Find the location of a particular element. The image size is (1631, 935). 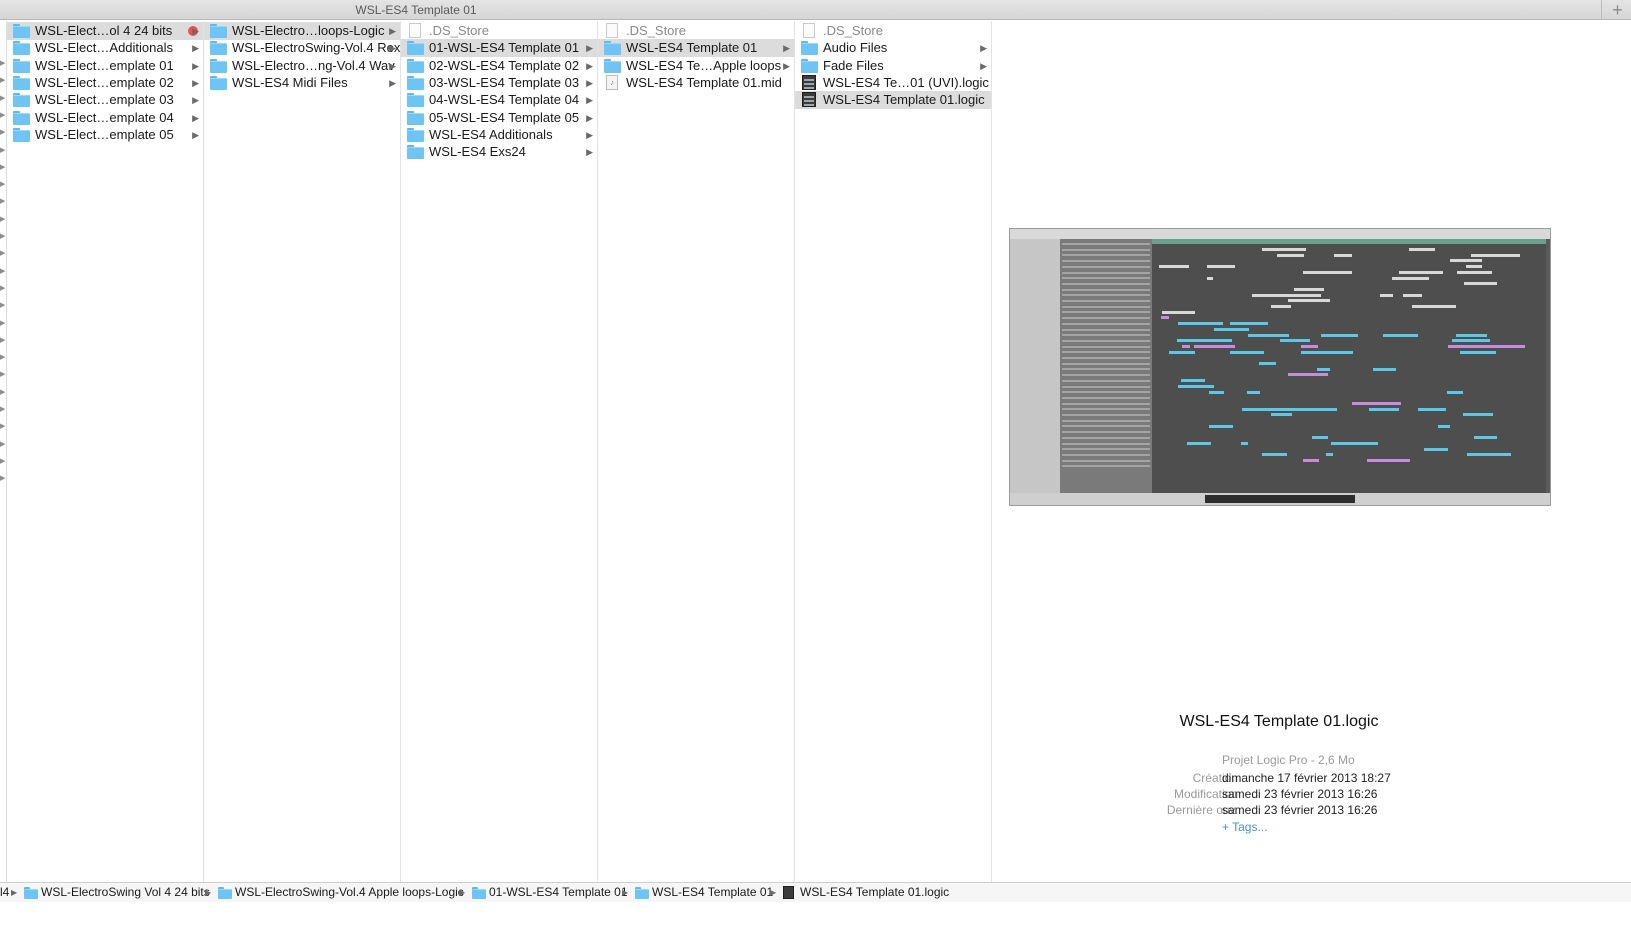

file-list-item: WSL-Elect…emplate 05 ▶ is located at coordinates (105, 135).